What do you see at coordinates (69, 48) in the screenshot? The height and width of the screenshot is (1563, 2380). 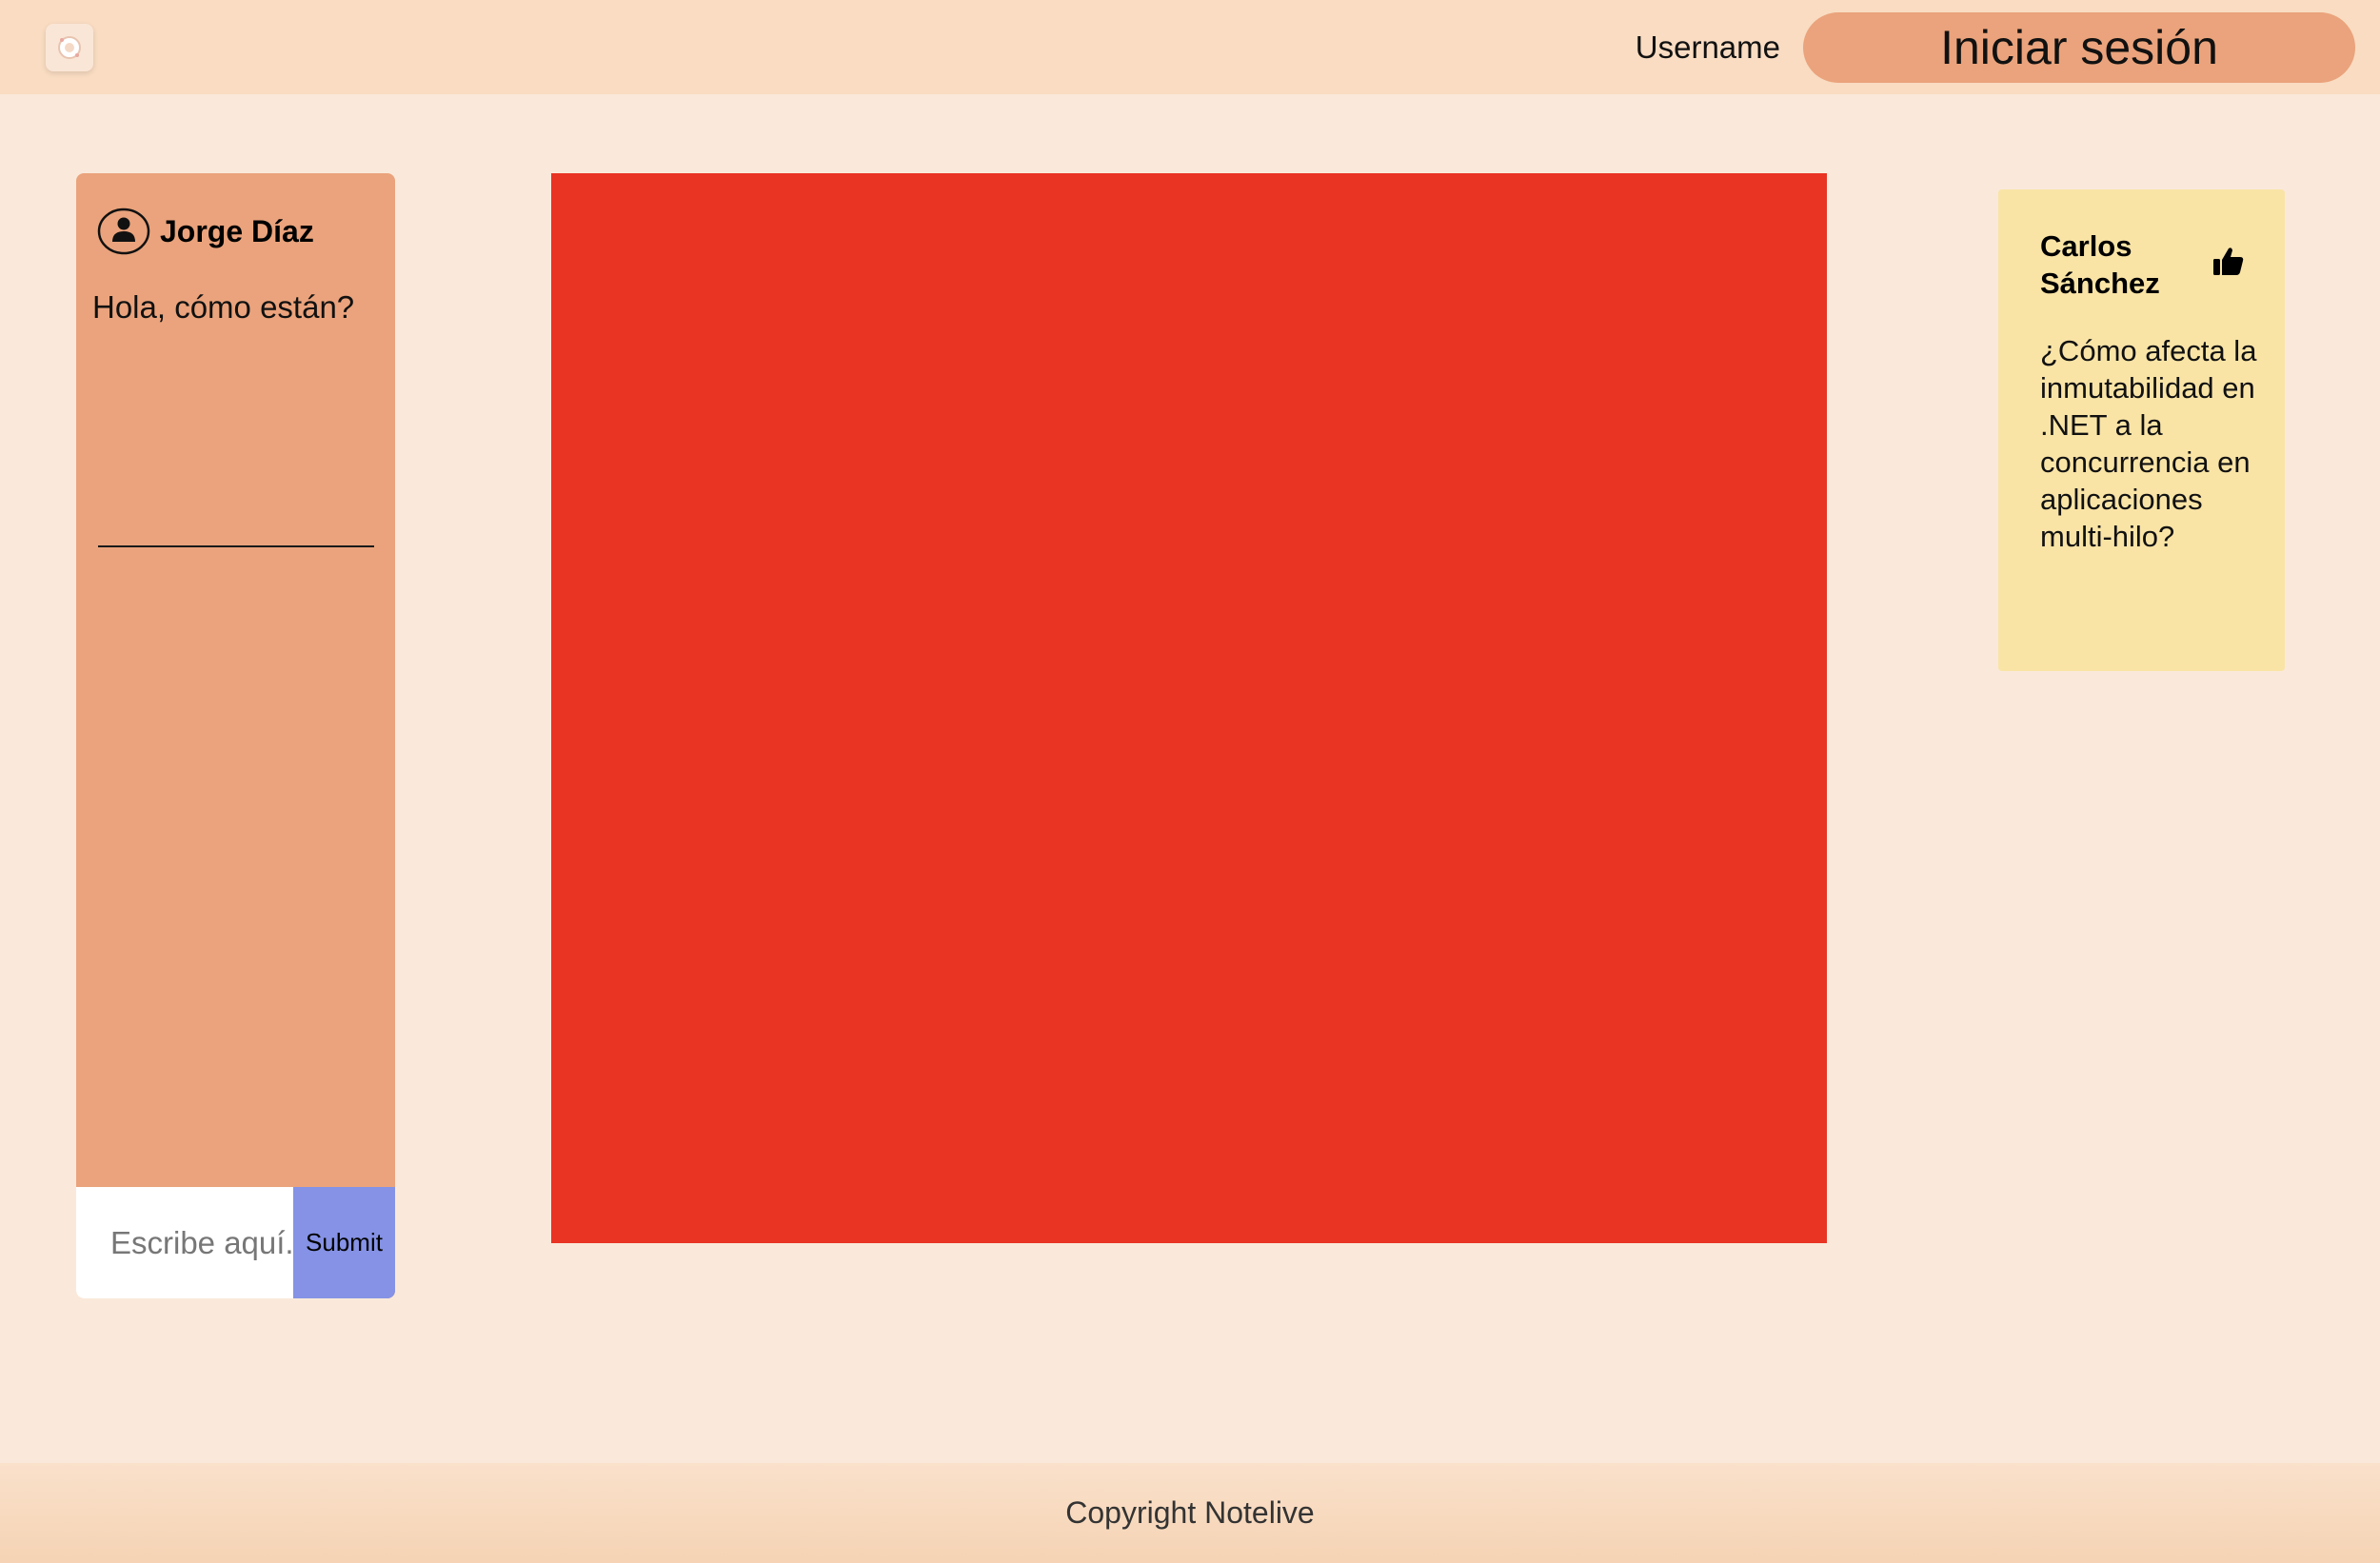 I see `app-logo-icon` at bounding box center [69, 48].